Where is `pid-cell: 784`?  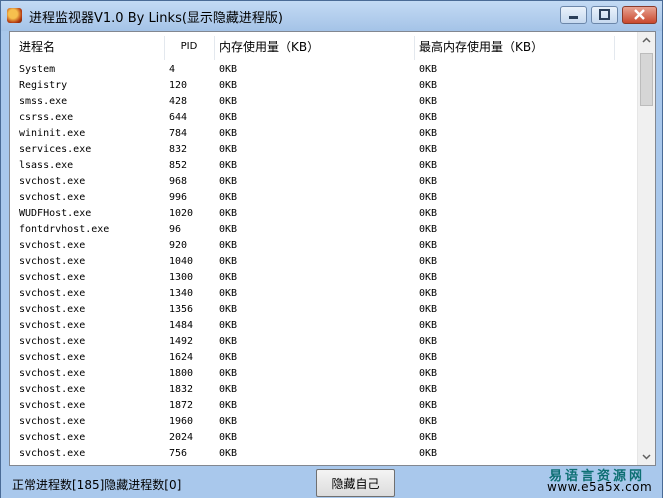
pid-cell: 784 is located at coordinates (178, 133).